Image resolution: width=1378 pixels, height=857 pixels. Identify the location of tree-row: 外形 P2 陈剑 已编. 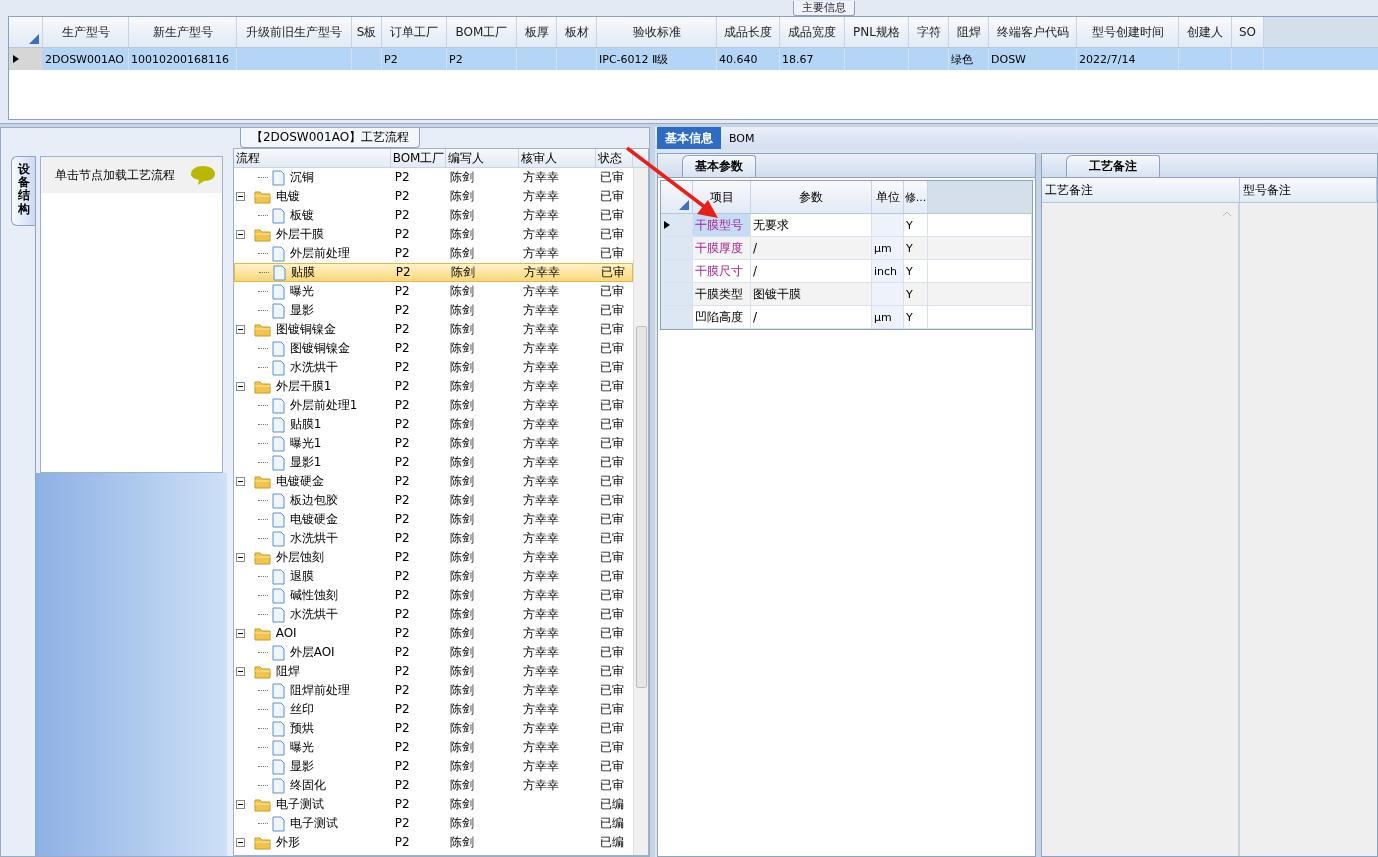
(433, 842).